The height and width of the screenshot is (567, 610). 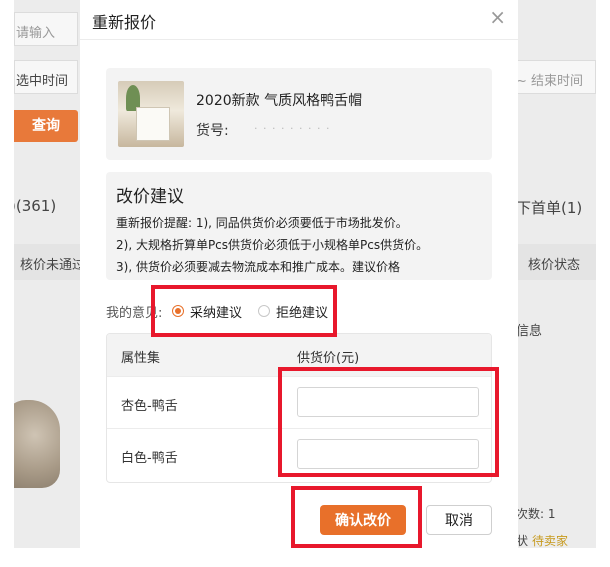 What do you see at coordinates (149, 406) in the screenshot?
I see `row-attribute: 杏色-鸭舌` at bounding box center [149, 406].